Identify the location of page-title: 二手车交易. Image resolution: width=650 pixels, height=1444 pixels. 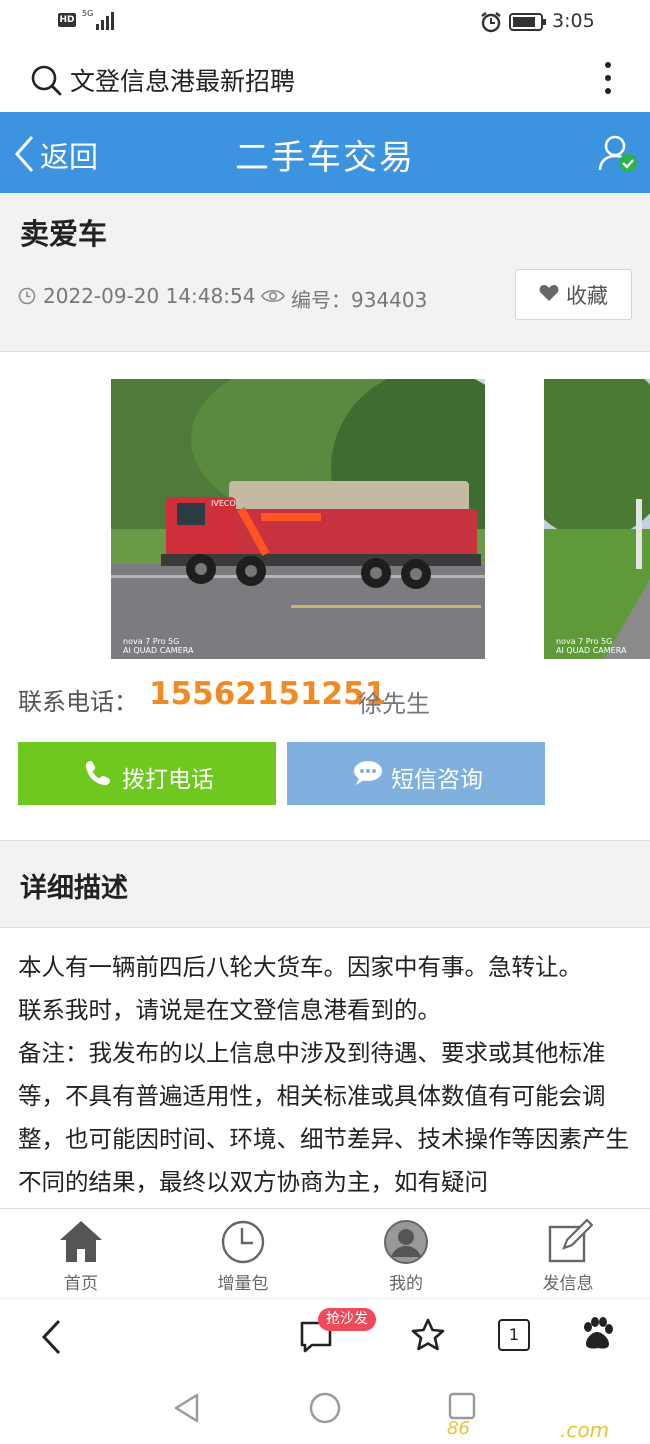
(325, 158).